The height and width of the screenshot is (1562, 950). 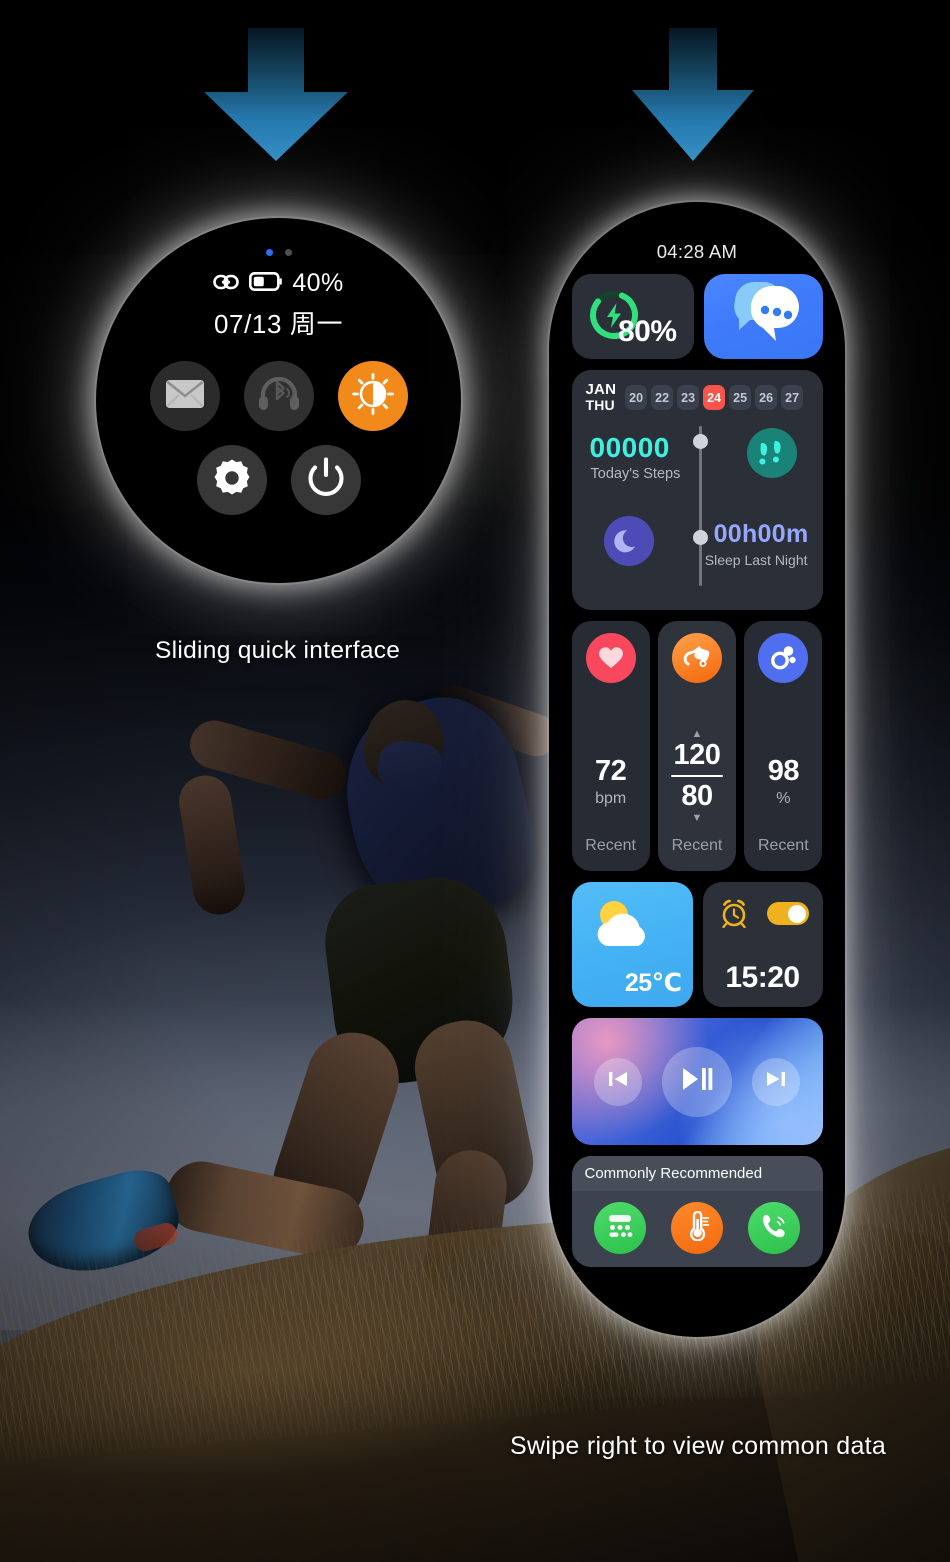 I want to click on blood-pressure-widget: ▲ 120 80 ▼ Recent, so click(x=697, y=746).